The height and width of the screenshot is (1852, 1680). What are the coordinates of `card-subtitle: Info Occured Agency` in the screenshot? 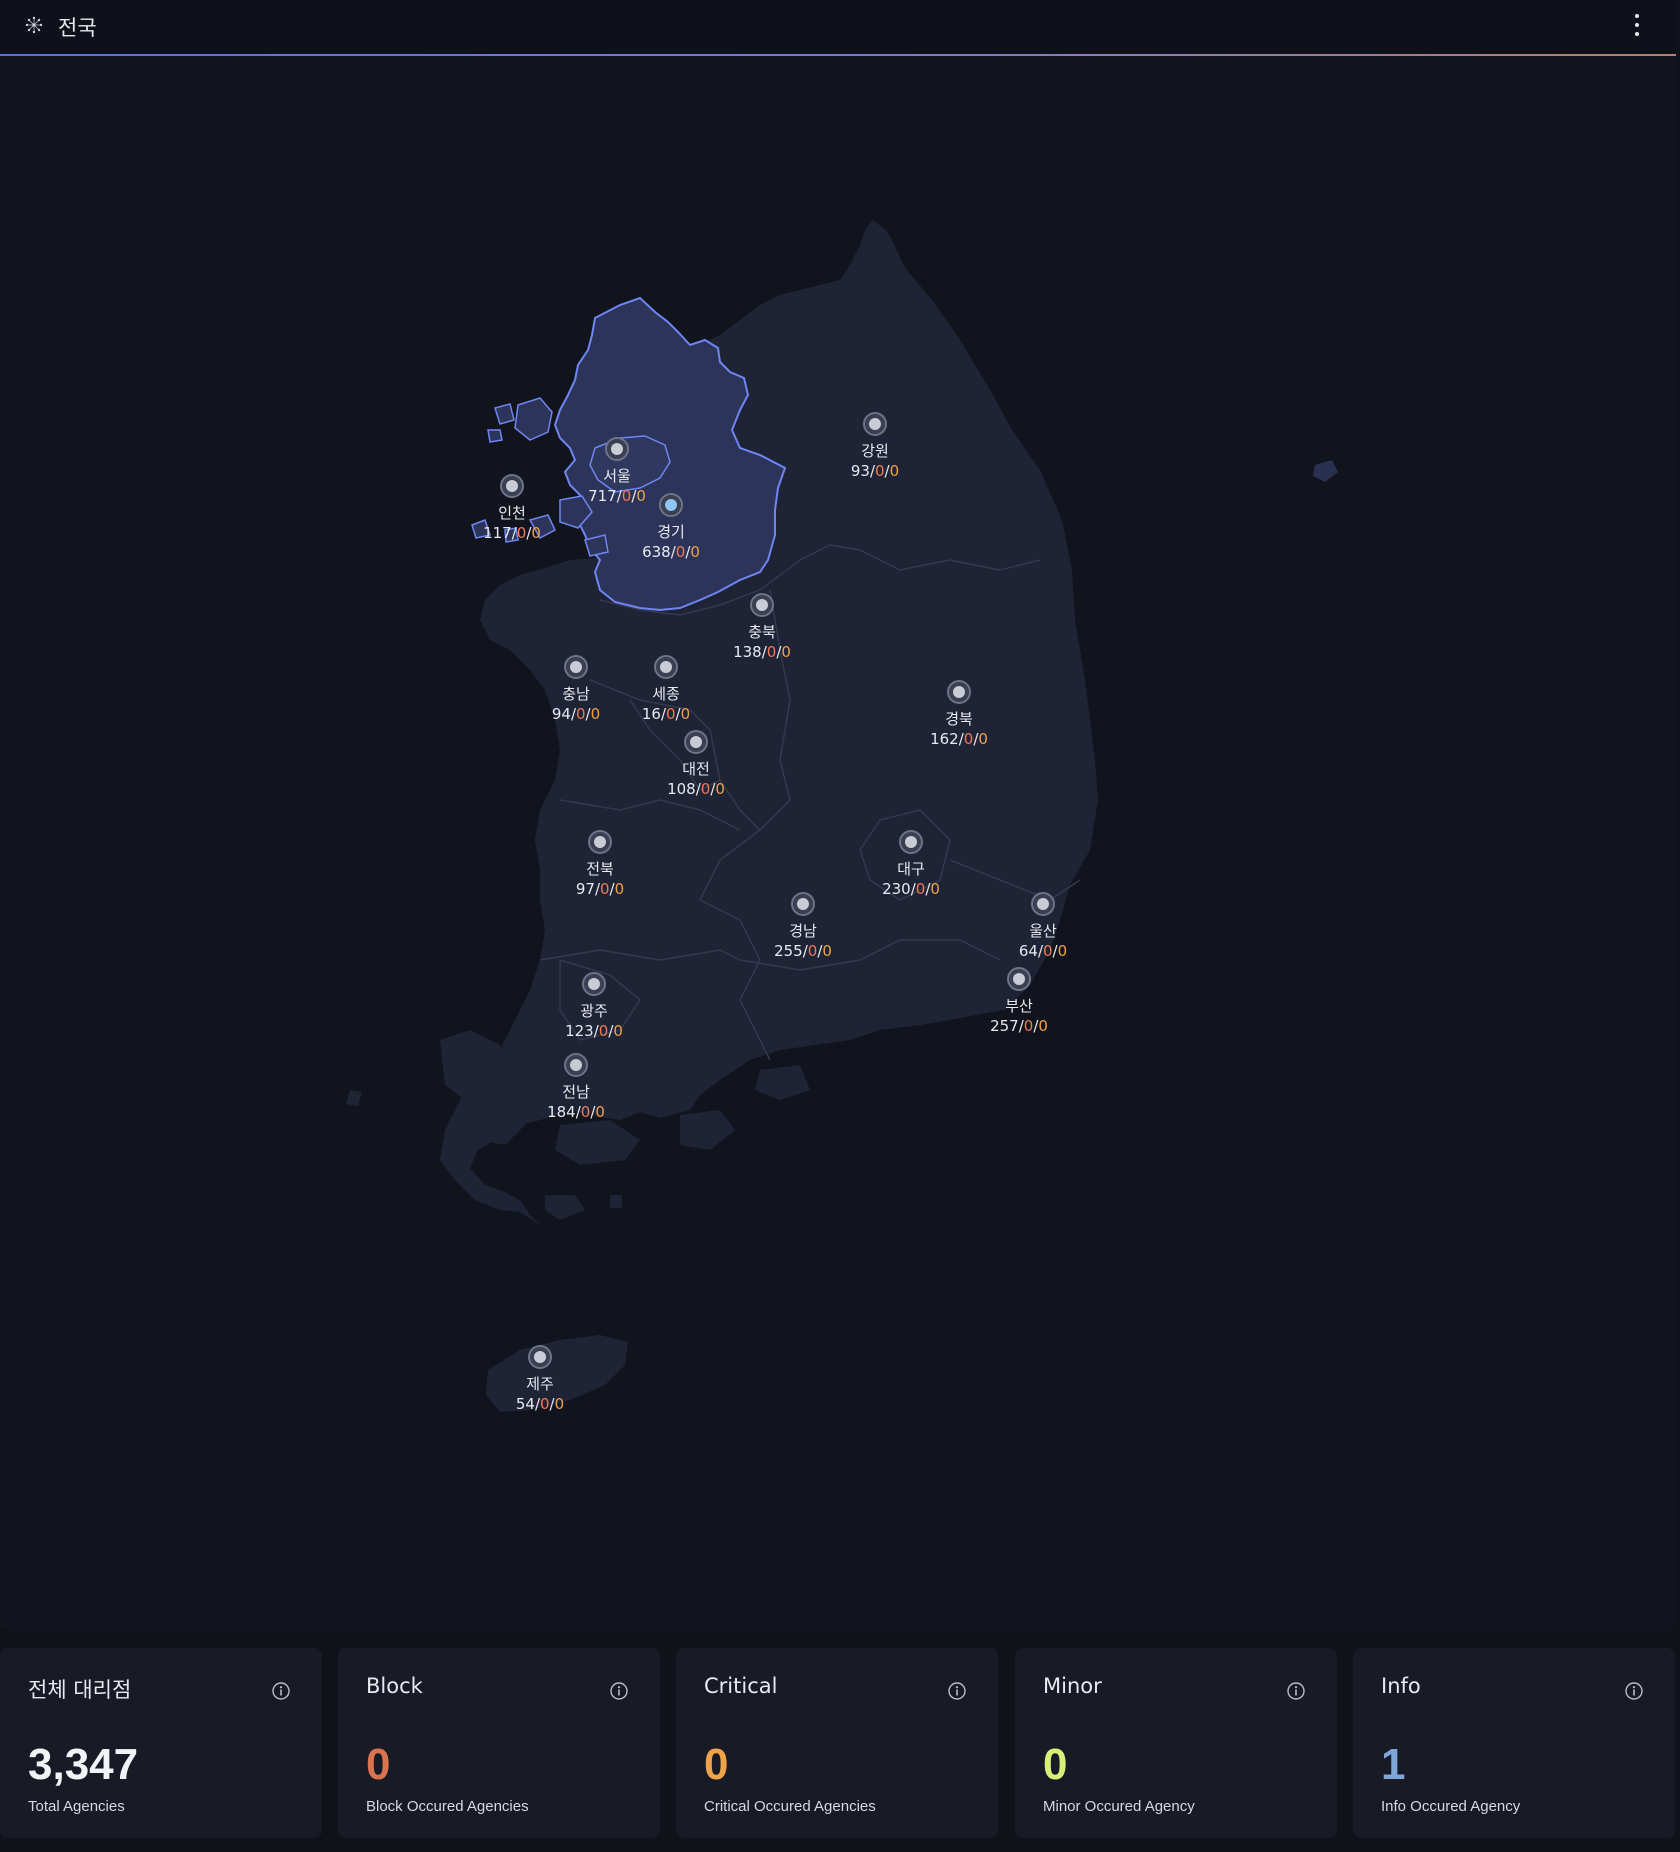 It's located at (1451, 1806).